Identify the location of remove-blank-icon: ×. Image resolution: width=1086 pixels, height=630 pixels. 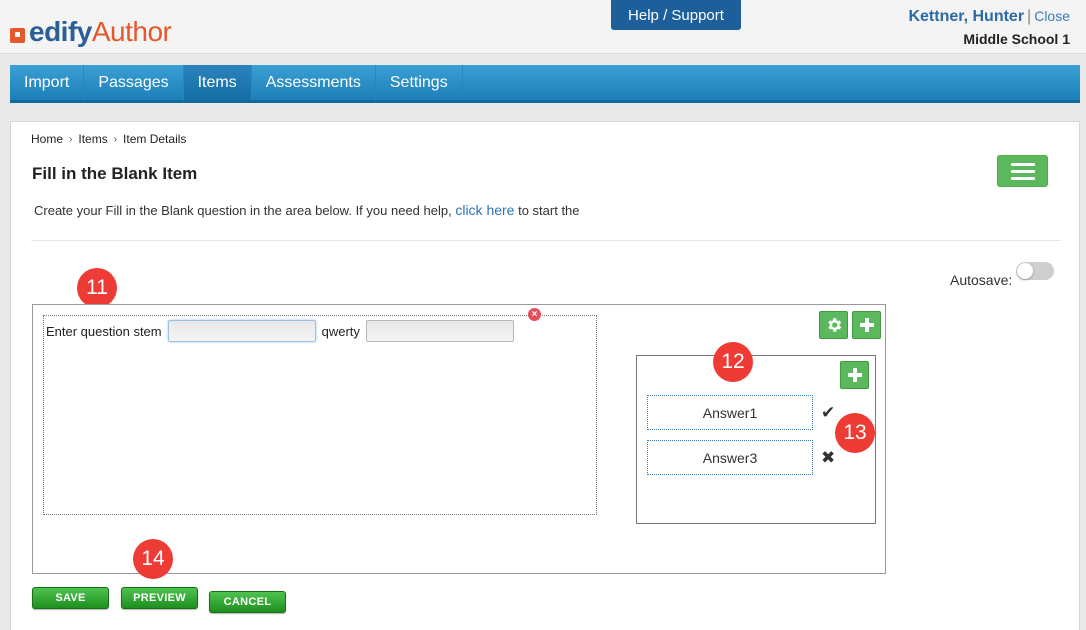
(534, 314).